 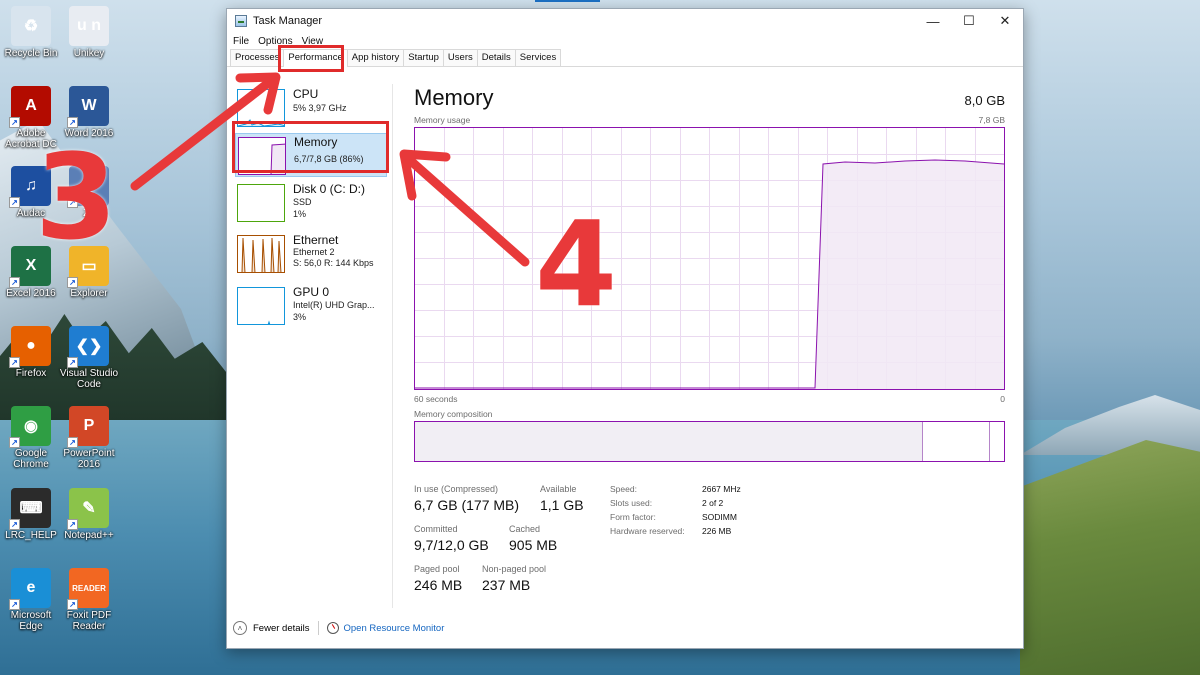 What do you see at coordinates (76, 197) in the screenshot?
I see `step-number-3: 3` at bounding box center [76, 197].